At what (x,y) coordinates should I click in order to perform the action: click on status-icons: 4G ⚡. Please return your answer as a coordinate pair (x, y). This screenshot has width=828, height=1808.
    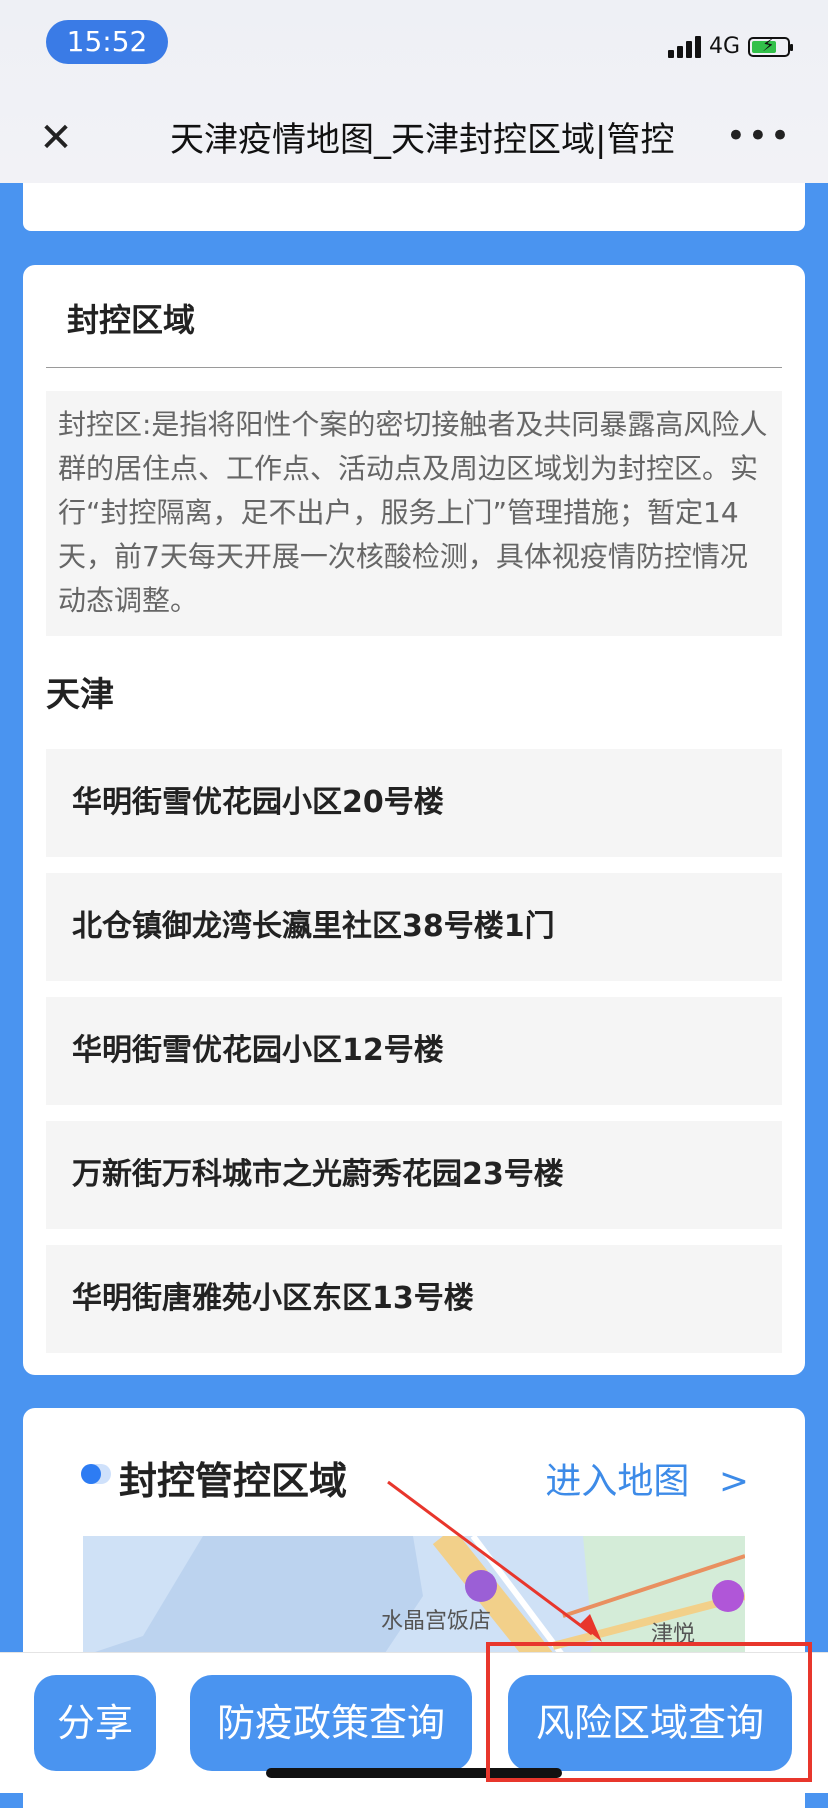
    Looking at the image, I should click on (730, 46).